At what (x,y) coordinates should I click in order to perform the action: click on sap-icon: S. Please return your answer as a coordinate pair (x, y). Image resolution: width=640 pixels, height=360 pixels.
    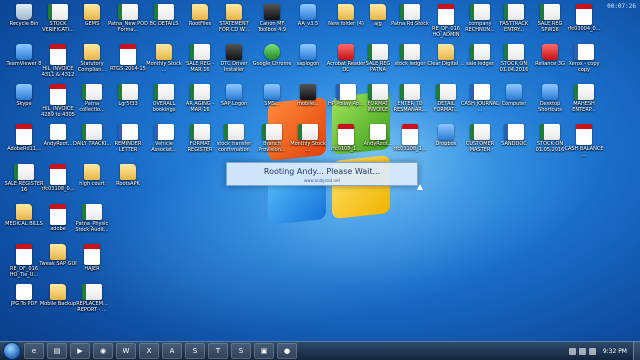
    Looking at the image, I should click on (241, 351).